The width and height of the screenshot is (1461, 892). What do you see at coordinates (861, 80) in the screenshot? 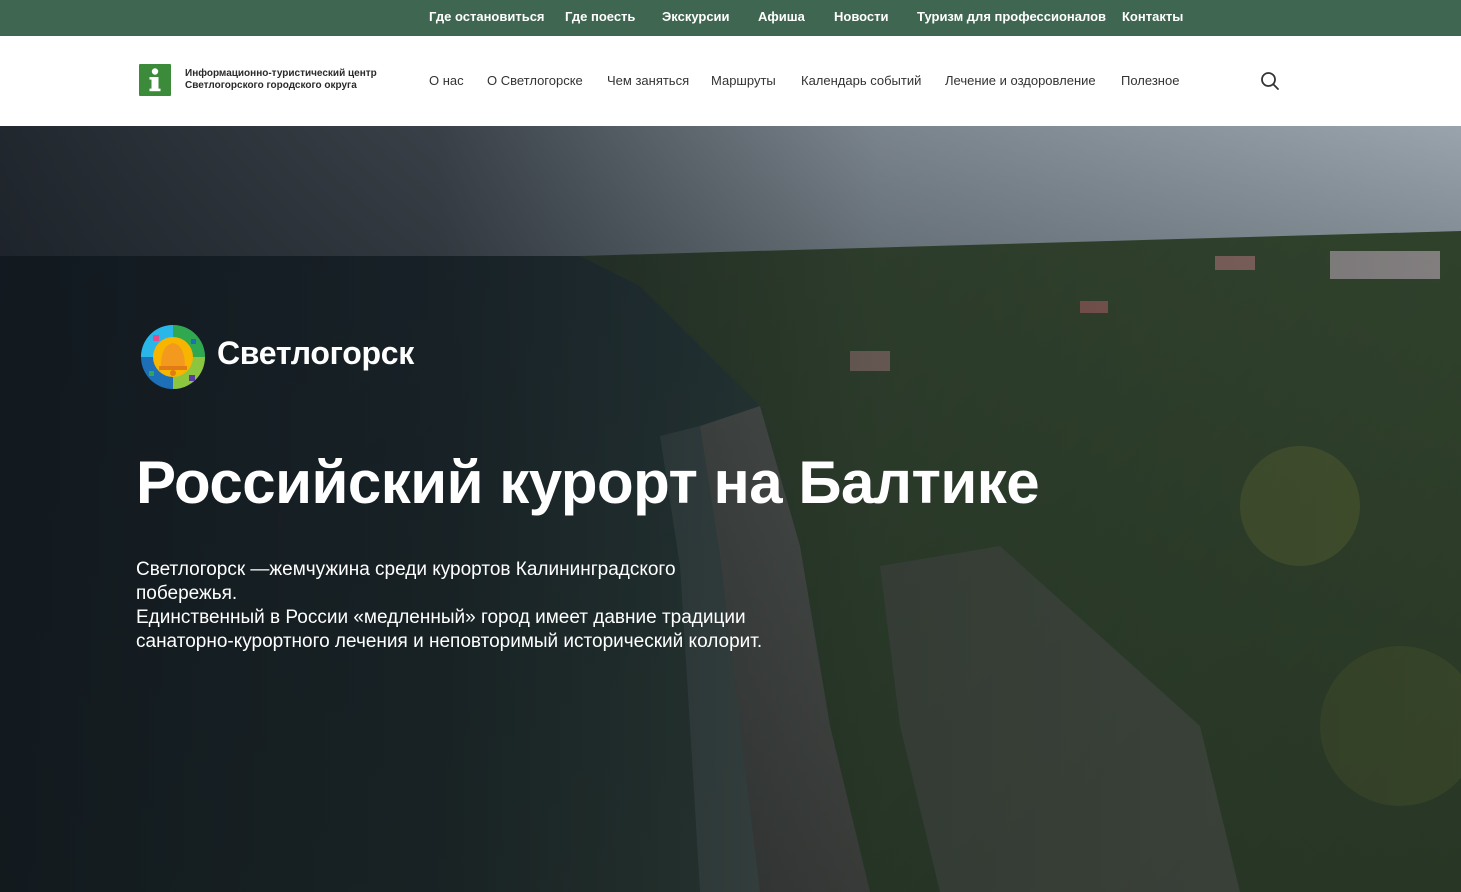
I see `nav-item-events-calendar: Календарь событий` at bounding box center [861, 80].